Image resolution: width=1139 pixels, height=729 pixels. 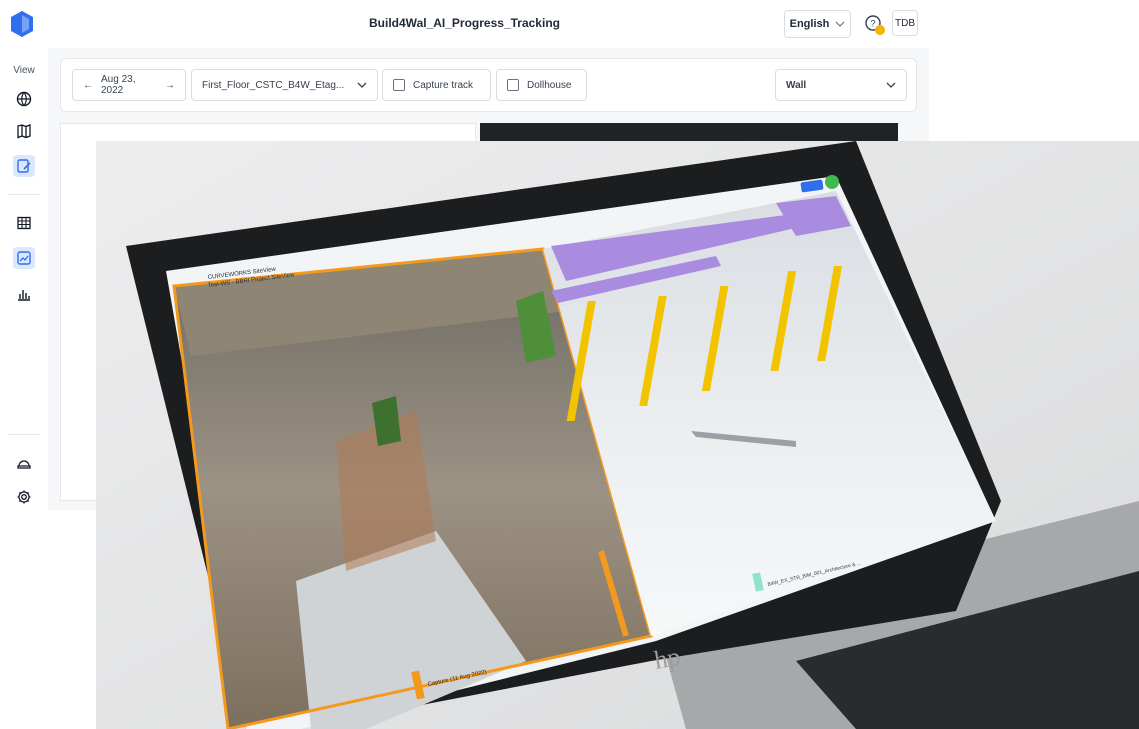 What do you see at coordinates (809, 24) in the screenshot?
I see `language-label: English` at bounding box center [809, 24].